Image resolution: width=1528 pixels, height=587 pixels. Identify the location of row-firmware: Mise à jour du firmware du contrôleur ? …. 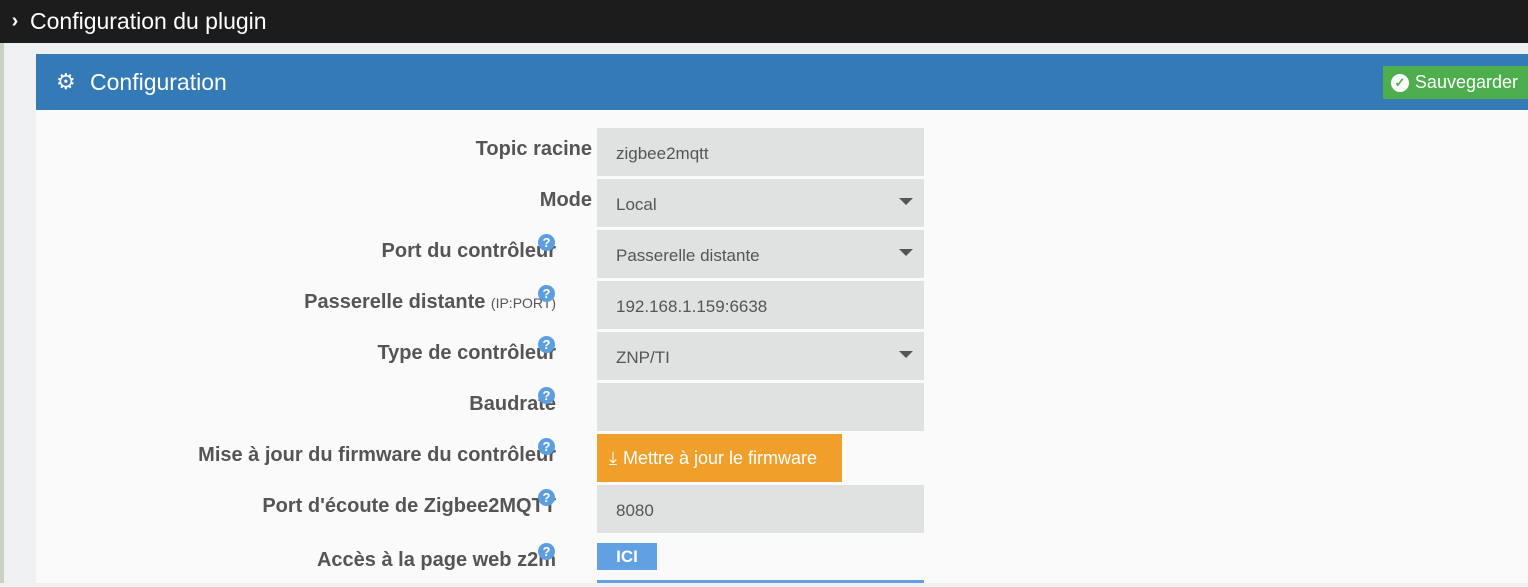
(782, 458).